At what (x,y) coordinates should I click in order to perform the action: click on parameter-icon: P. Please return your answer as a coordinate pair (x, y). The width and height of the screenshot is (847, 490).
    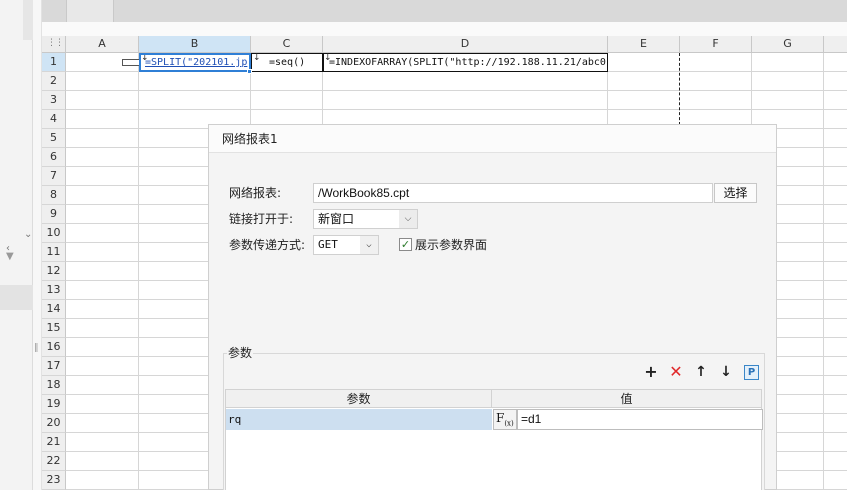
    Looking at the image, I should click on (751, 372).